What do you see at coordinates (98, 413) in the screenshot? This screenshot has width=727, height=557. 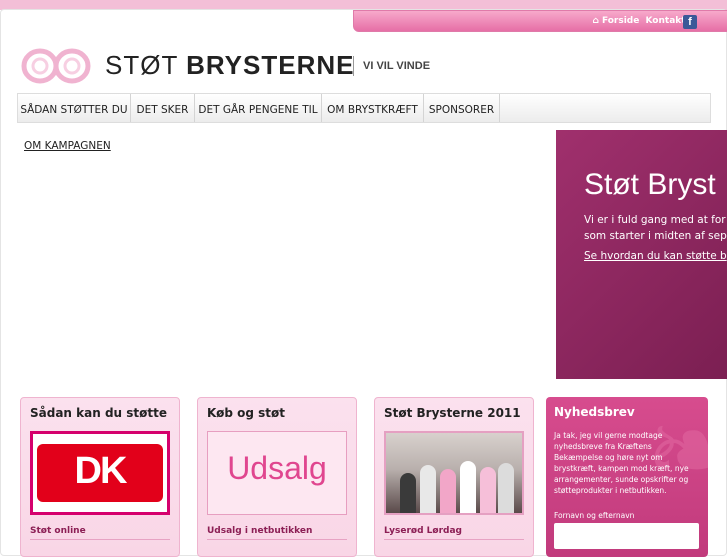 I see `card-title: Sådan kan du støtte` at bounding box center [98, 413].